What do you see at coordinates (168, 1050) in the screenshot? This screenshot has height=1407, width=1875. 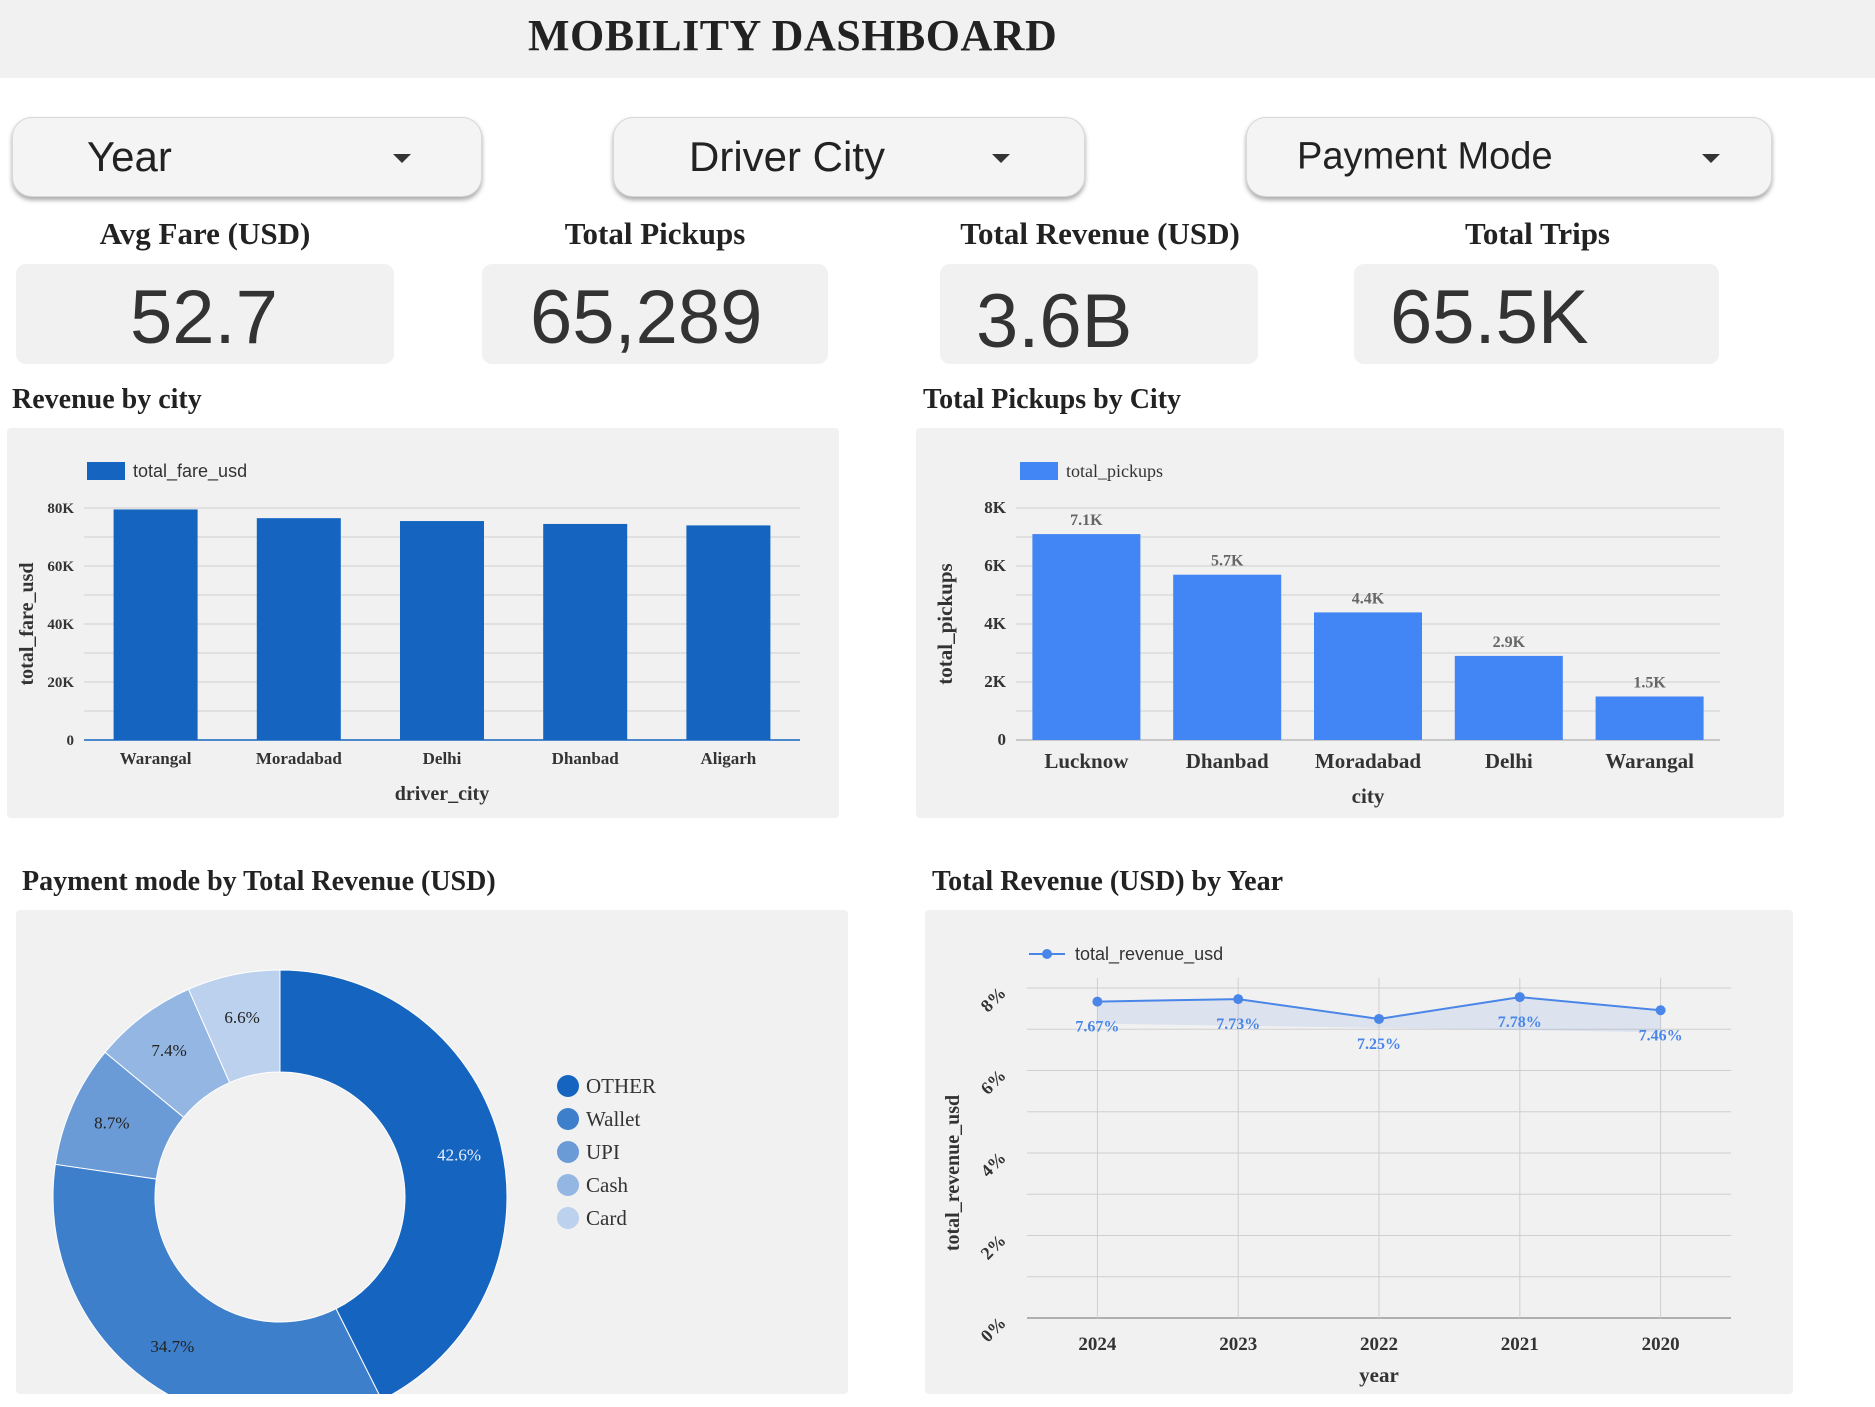 I see `slice-label: 7.4%` at bounding box center [168, 1050].